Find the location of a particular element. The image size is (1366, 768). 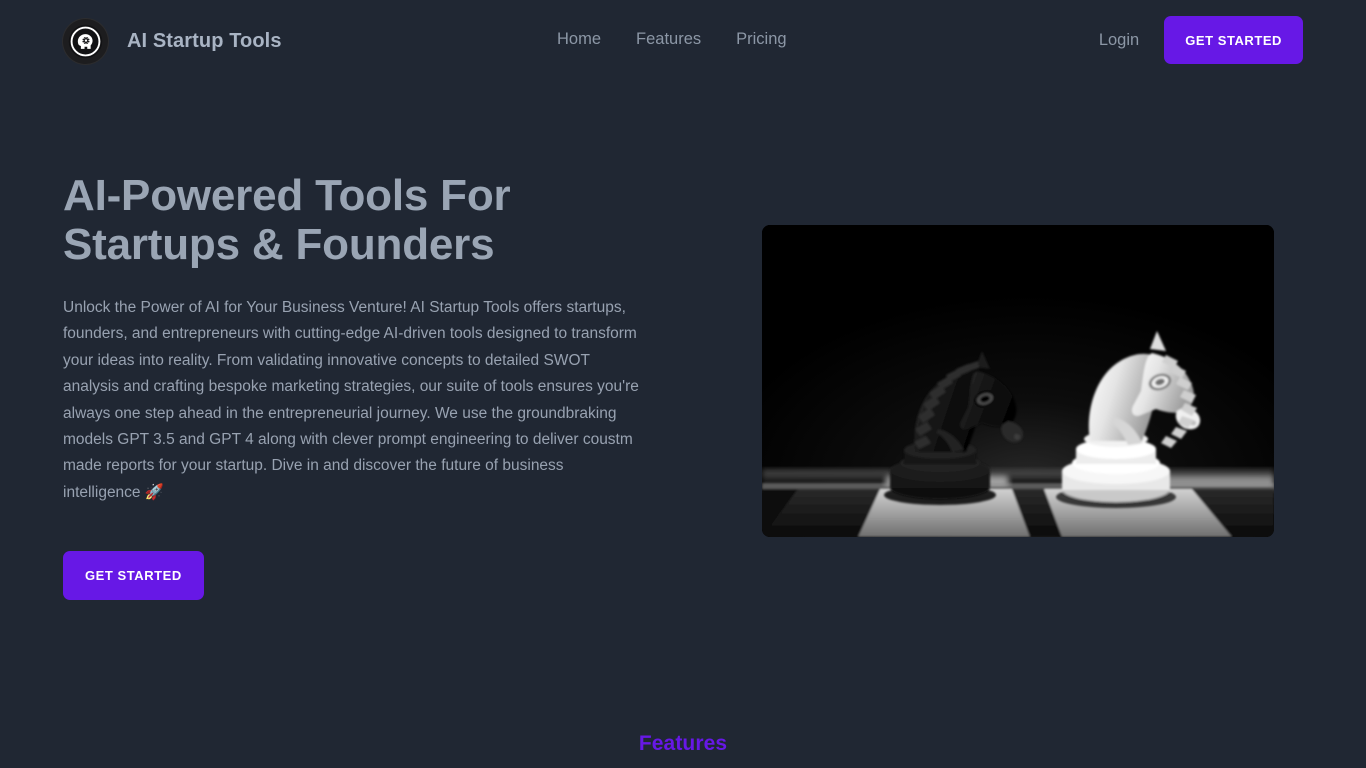

features-section: Features is located at coordinates (683, 734).